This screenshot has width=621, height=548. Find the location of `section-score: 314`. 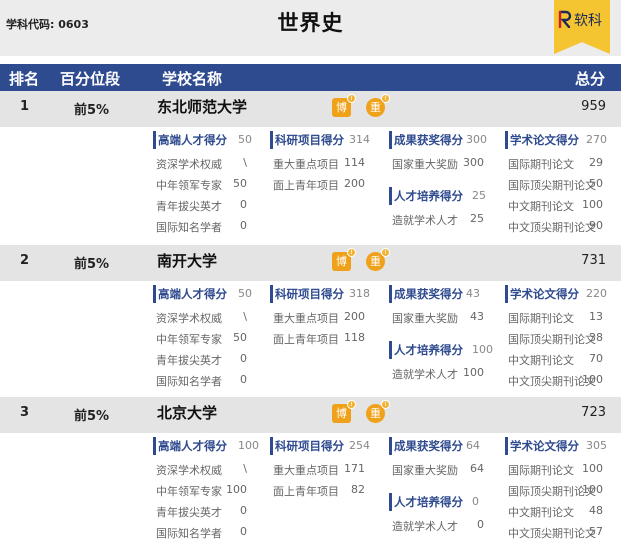

section-score: 314 is located at coordinates (359, 139).